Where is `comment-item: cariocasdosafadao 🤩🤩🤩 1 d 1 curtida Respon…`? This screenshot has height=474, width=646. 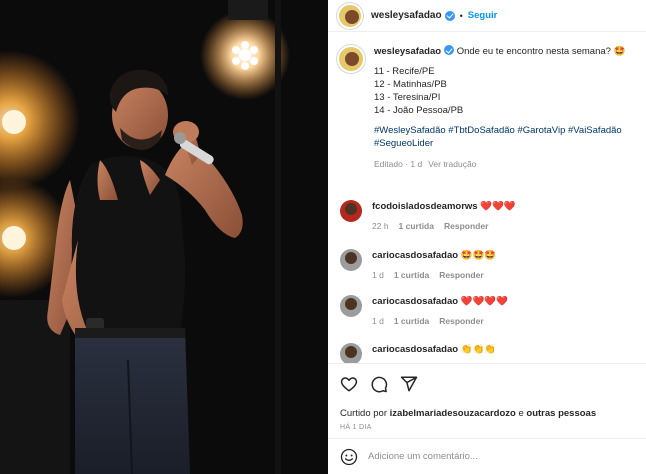 comment-item: cariocasdosafadao 🤩🤩🤩 1 d 1 curtida Respon… is located at coordinates (487, 265).